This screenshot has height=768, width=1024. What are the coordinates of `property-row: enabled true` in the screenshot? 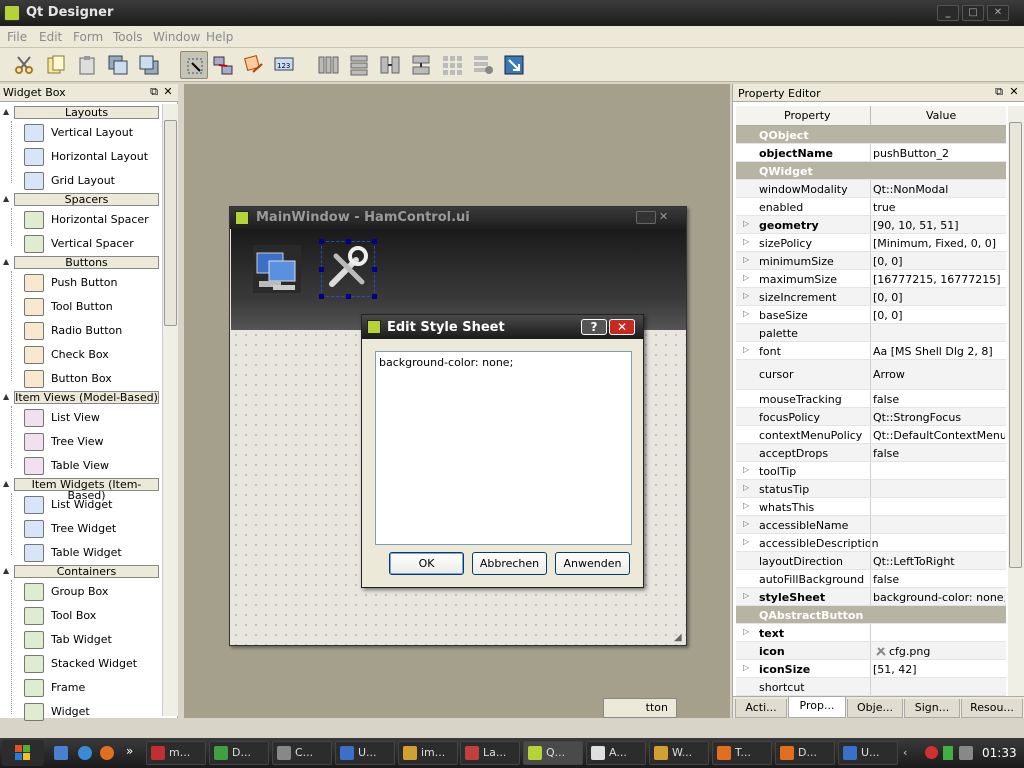 It's located at (871, 207).